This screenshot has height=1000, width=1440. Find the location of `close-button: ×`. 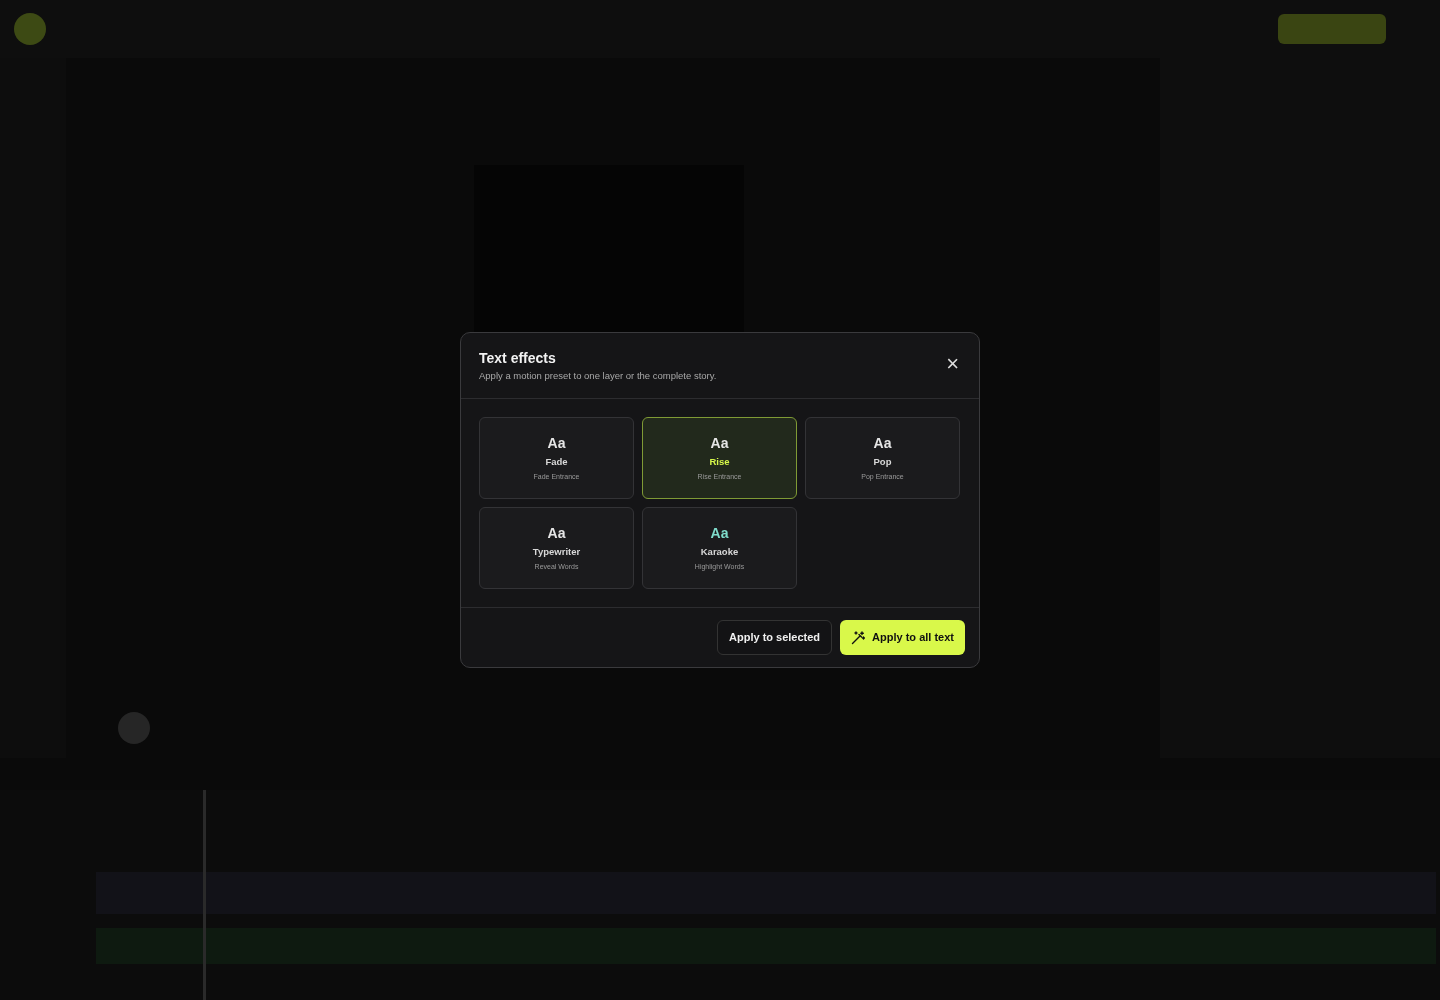

close-button: × is located at coordinates (952, 364).